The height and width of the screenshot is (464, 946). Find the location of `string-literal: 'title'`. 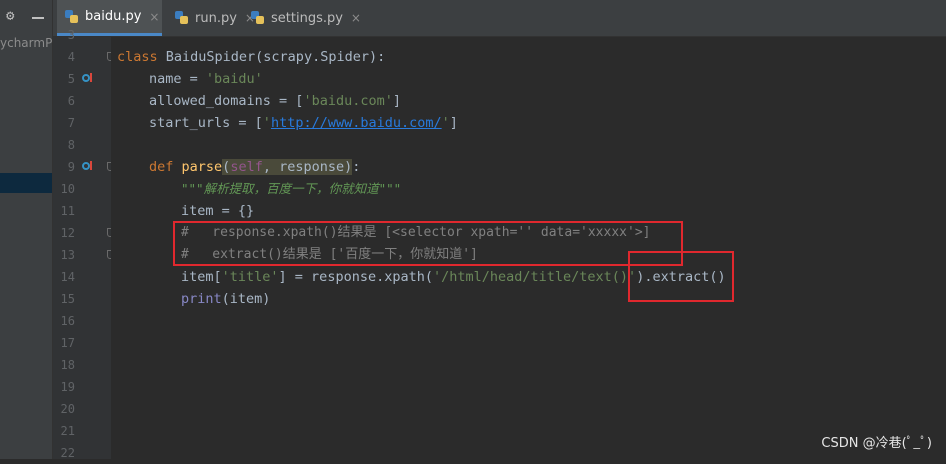

string-literal: 'title' is located at coordinates (250, 277).